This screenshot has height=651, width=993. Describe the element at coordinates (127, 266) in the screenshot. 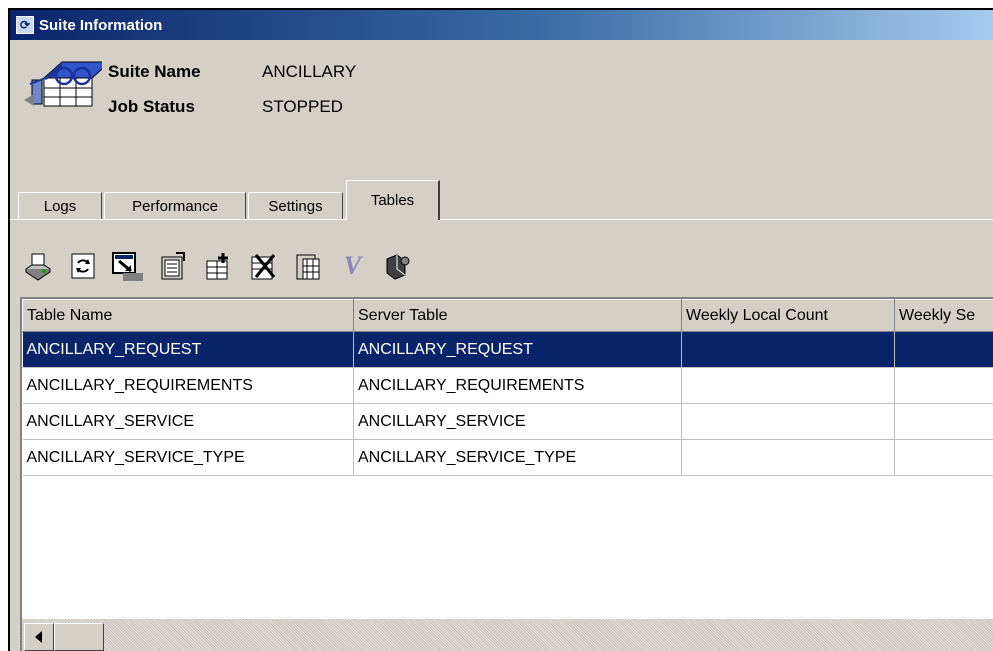

I see `export-icon` at that location.